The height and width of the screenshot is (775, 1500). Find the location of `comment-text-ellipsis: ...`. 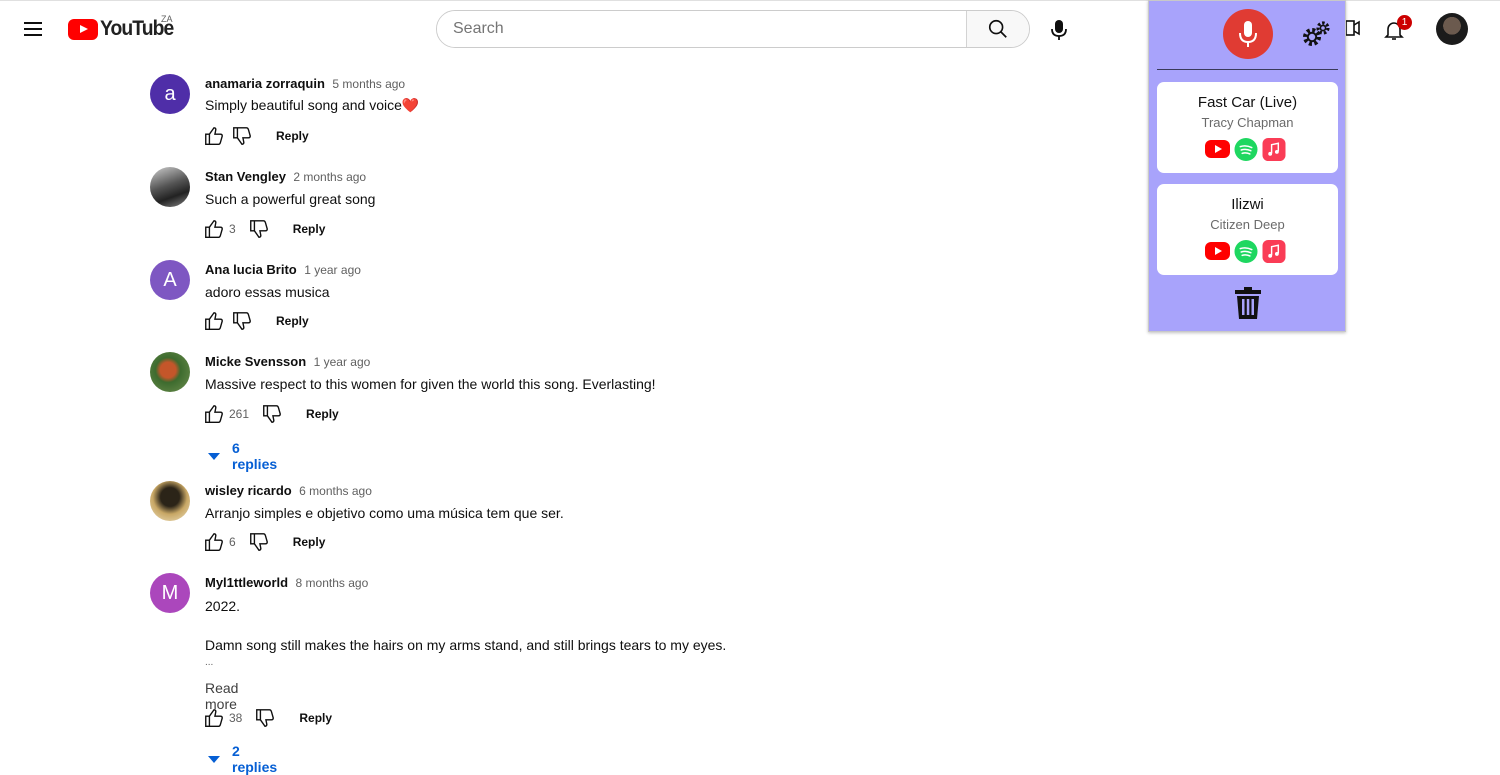

comment-text-ellipsis: ... is located at coordinates (209, 662).